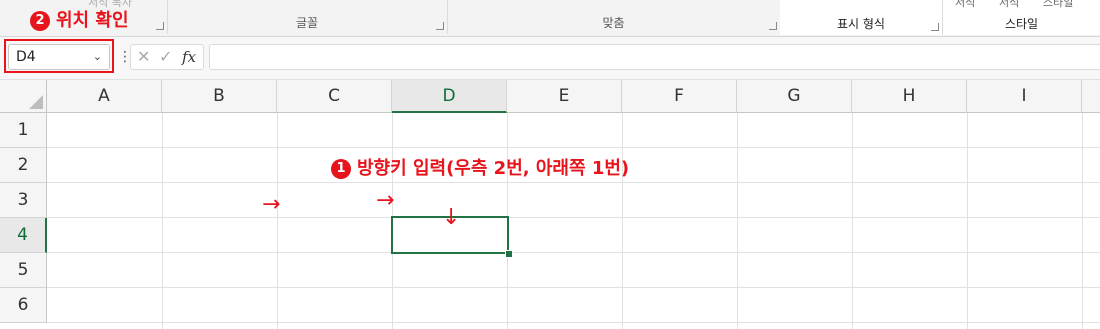 The height and width of the screenshot is (329, 1100). Describe the element at coordinates (564, 96) in the screenshot. I see `column-header-e: E` at that location.